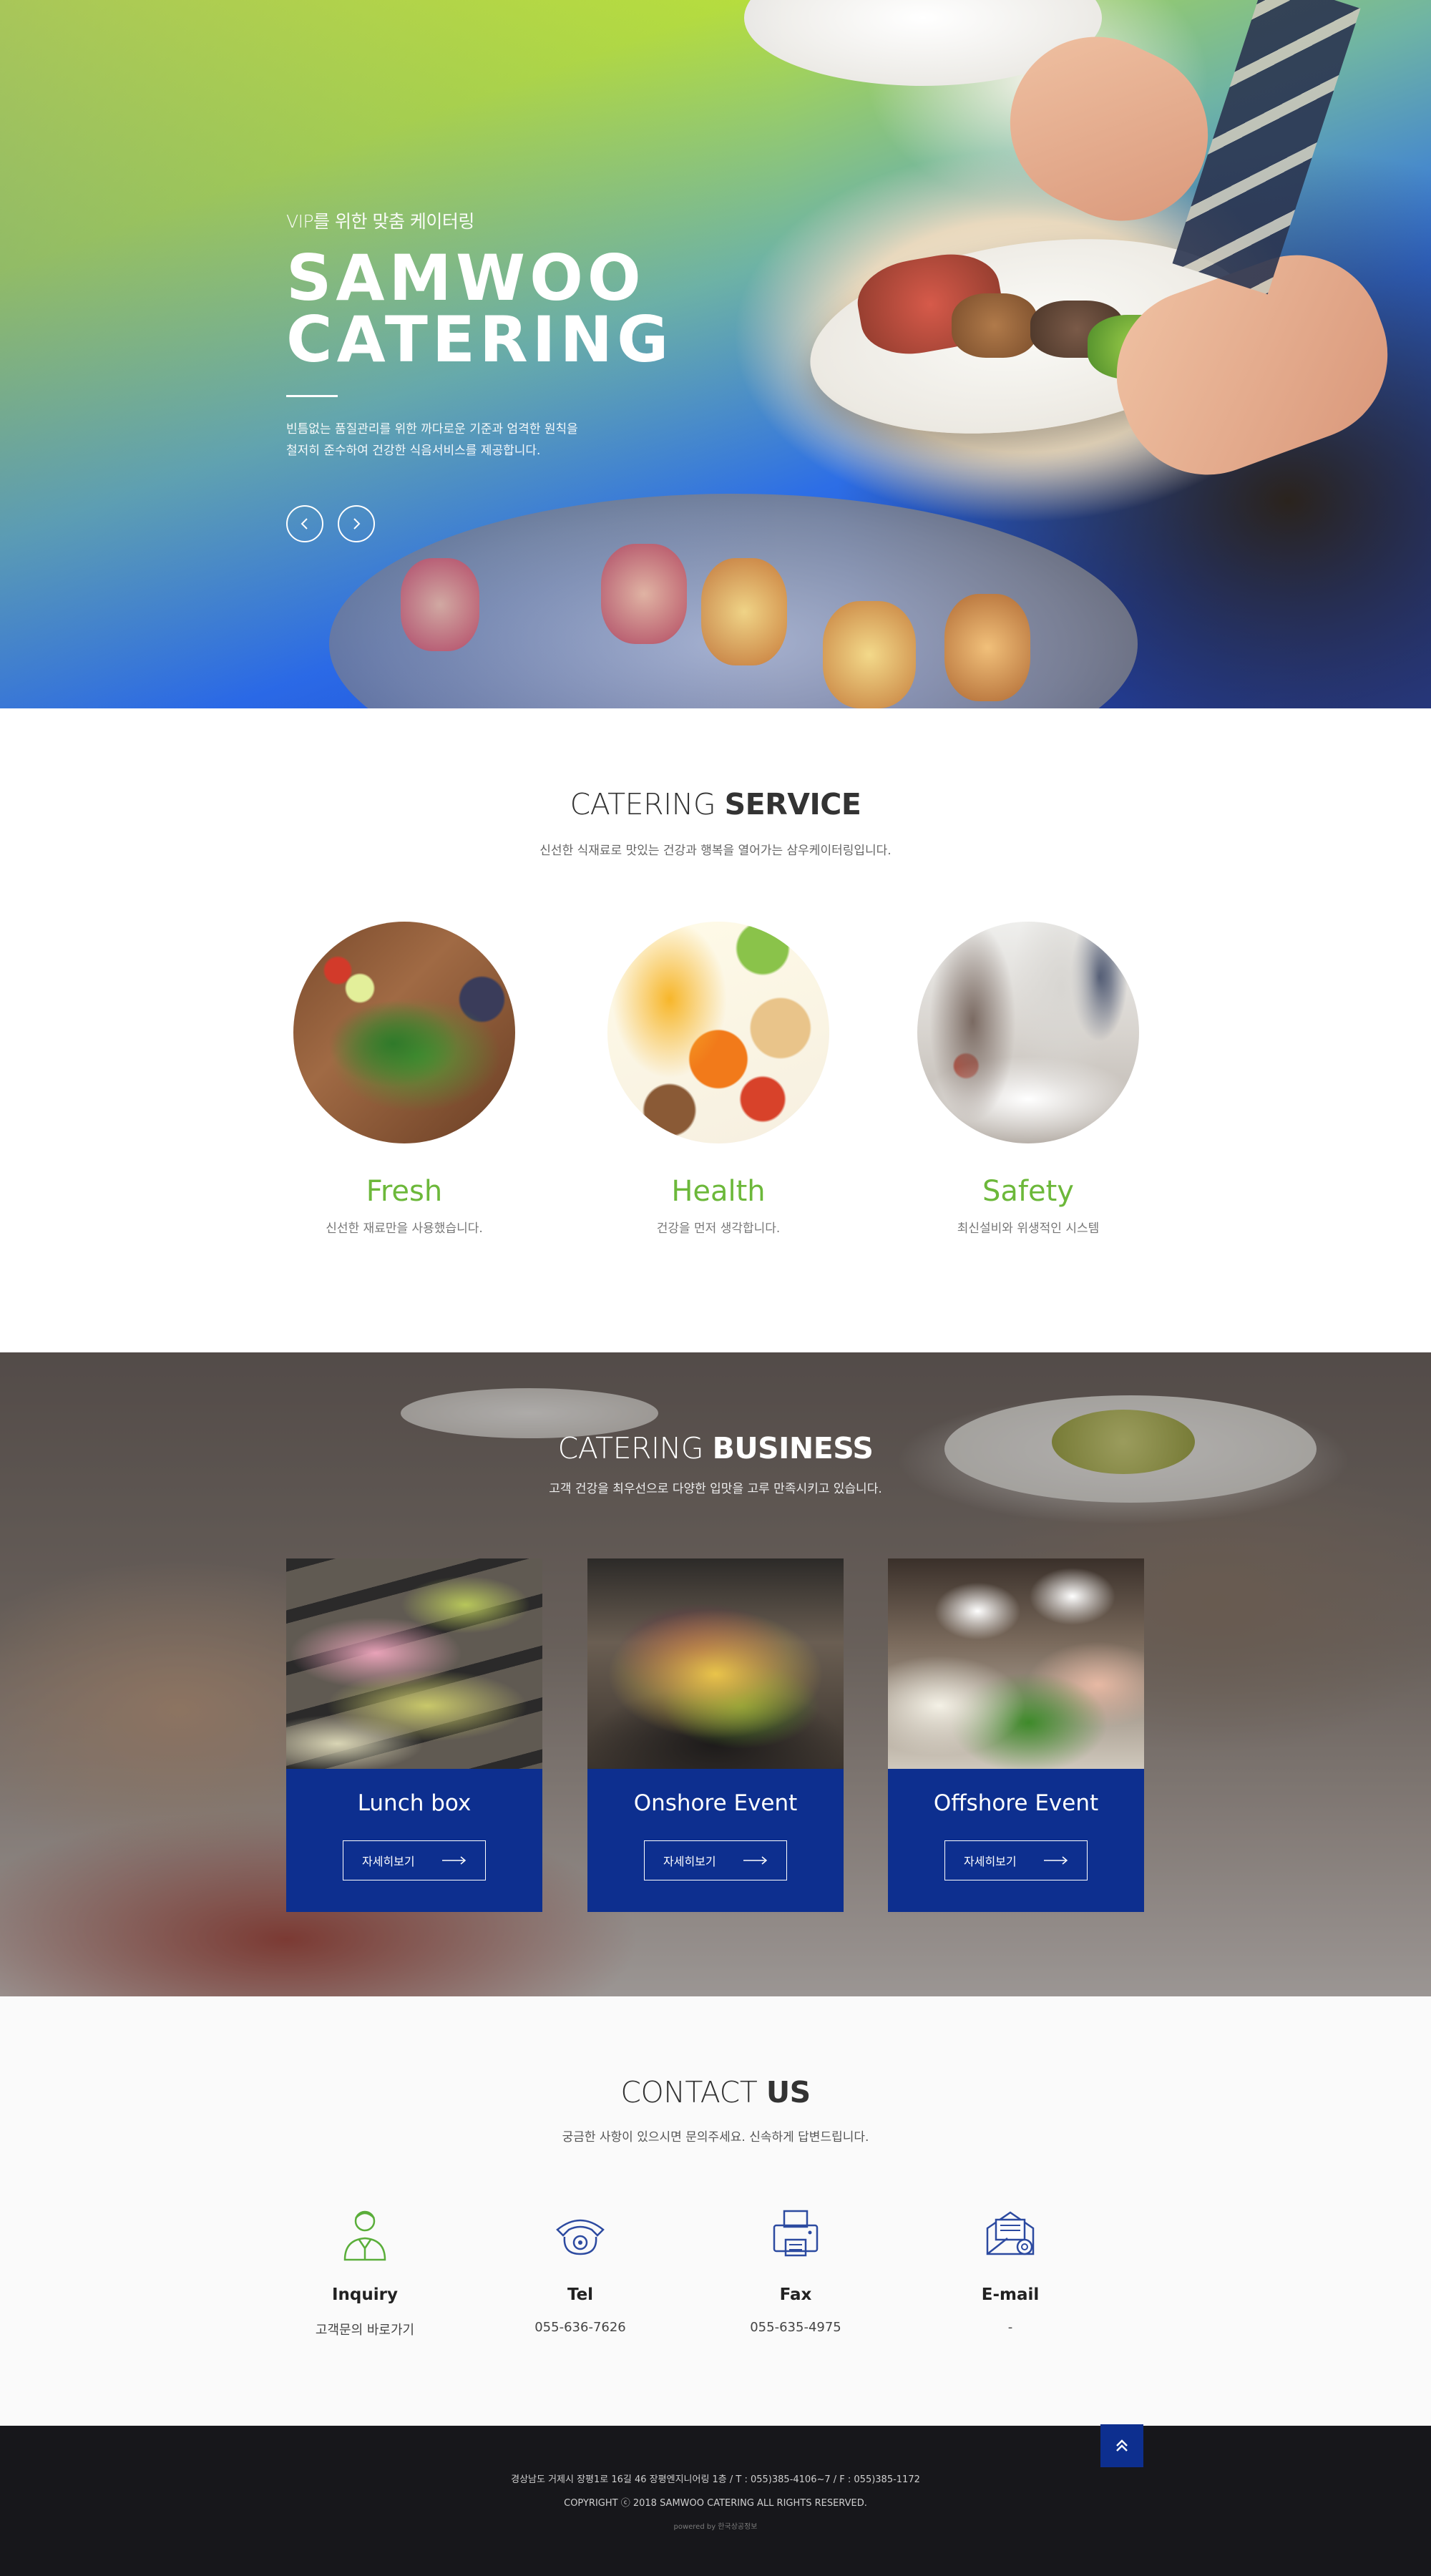 The image size is (1431, 2576). Describe the element at coordinates (715, 2525) in the screenshot. I see `footer-powered-by: powered by 한국상공정보` at that location.